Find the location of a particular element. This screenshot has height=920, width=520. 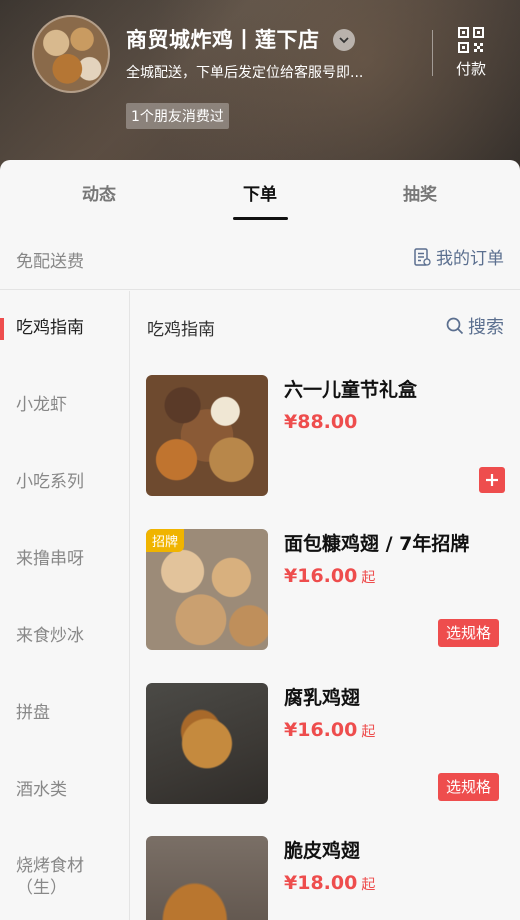

category-item: 拼盘 is located at coordinates (66, 713).